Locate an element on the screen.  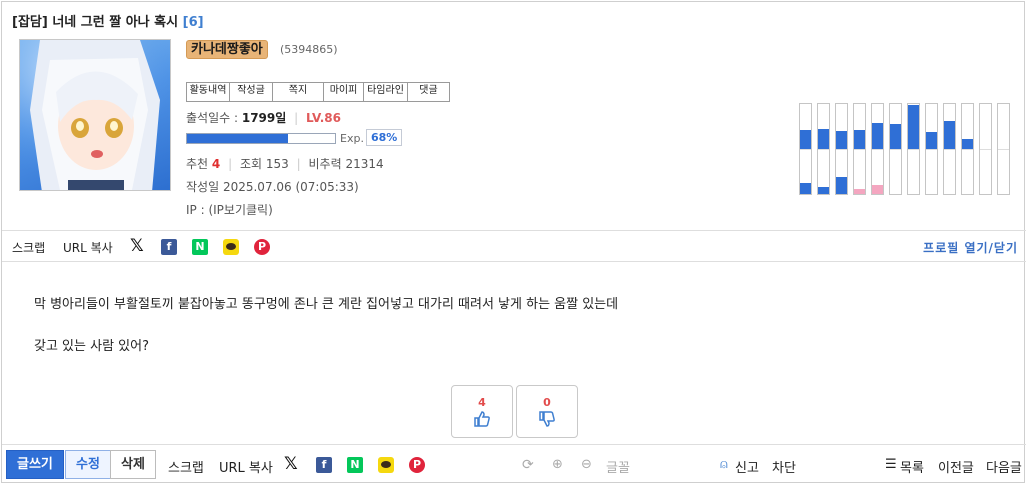
list-button: 목록 is located at coordinates (912, 466).